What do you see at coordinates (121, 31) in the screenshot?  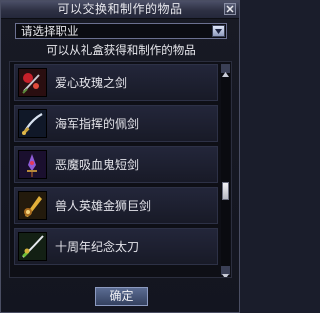 I see `job-select-dropdown: 请选择职业` at bounding box center [121, 31].